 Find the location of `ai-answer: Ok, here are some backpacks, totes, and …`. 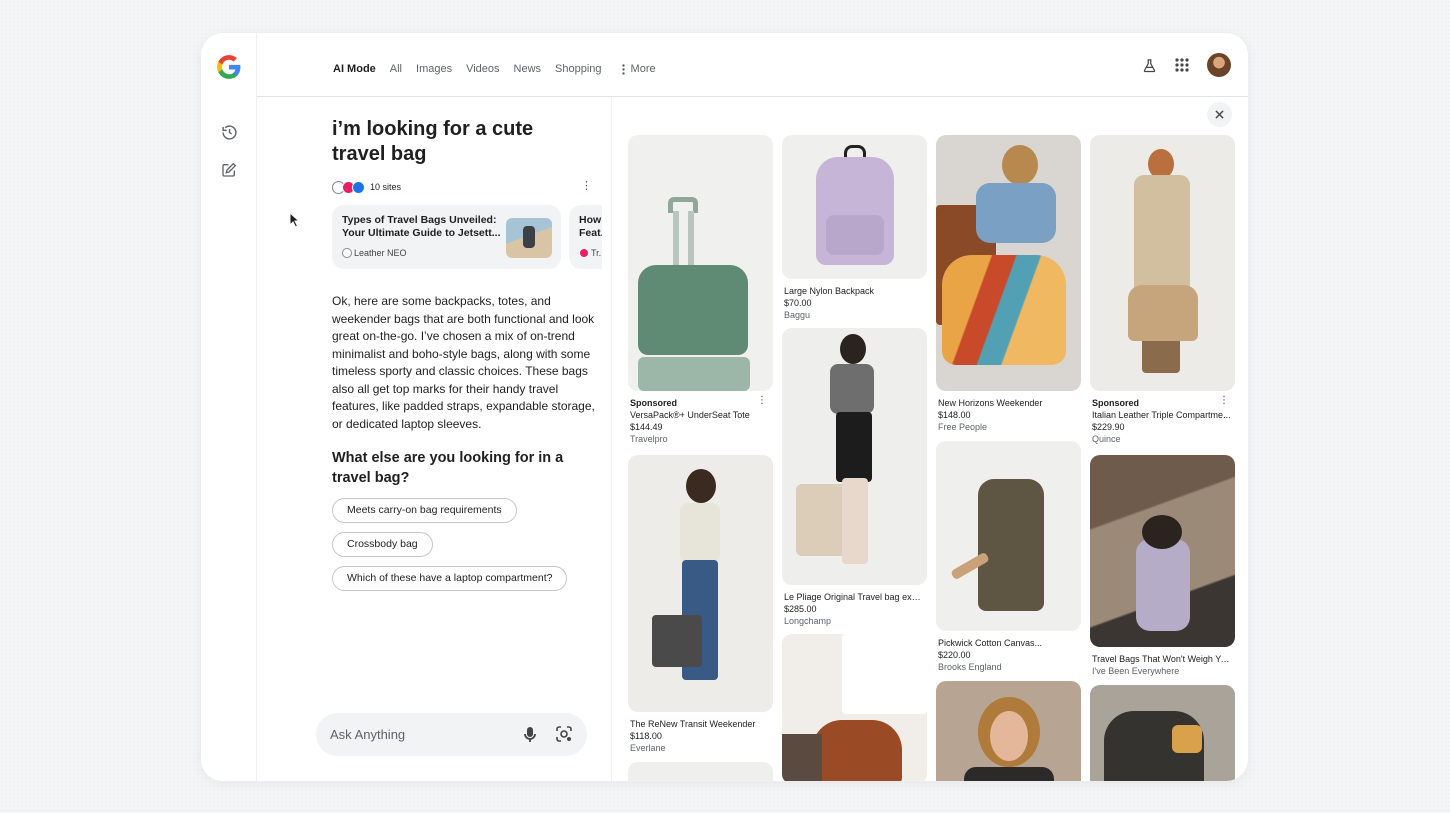

ai-answer: Ok, here are some backpacks, totes, and … is located at coordinates (463, 362).